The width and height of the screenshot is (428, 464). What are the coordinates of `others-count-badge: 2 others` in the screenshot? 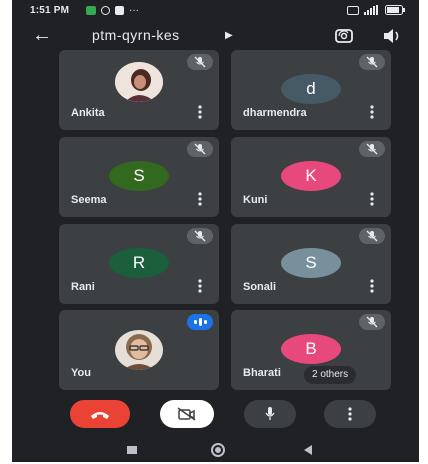 It's located at (330, 375).